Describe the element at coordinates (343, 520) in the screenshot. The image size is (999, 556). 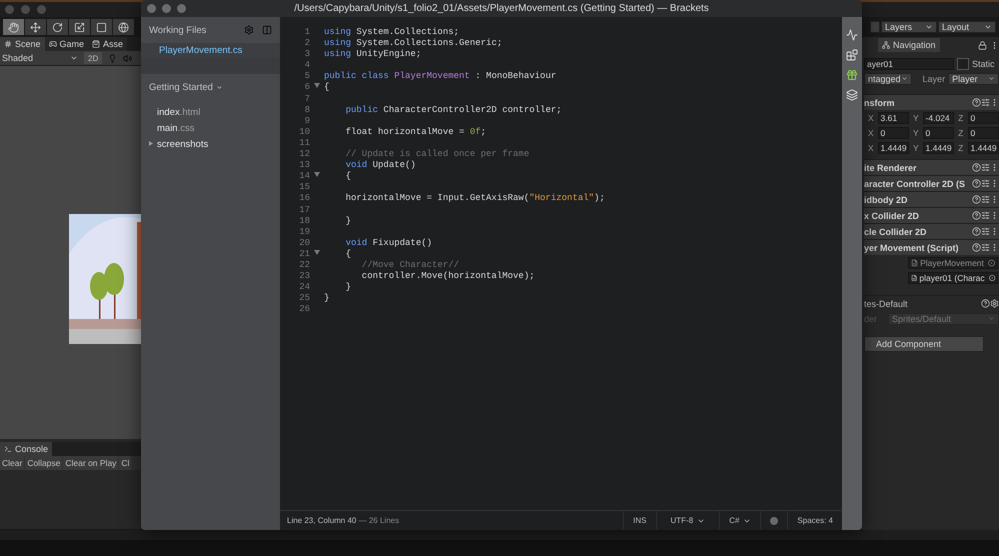
I see `cursor-position: Line 23, Column 40 — 26 Lines` at that location.